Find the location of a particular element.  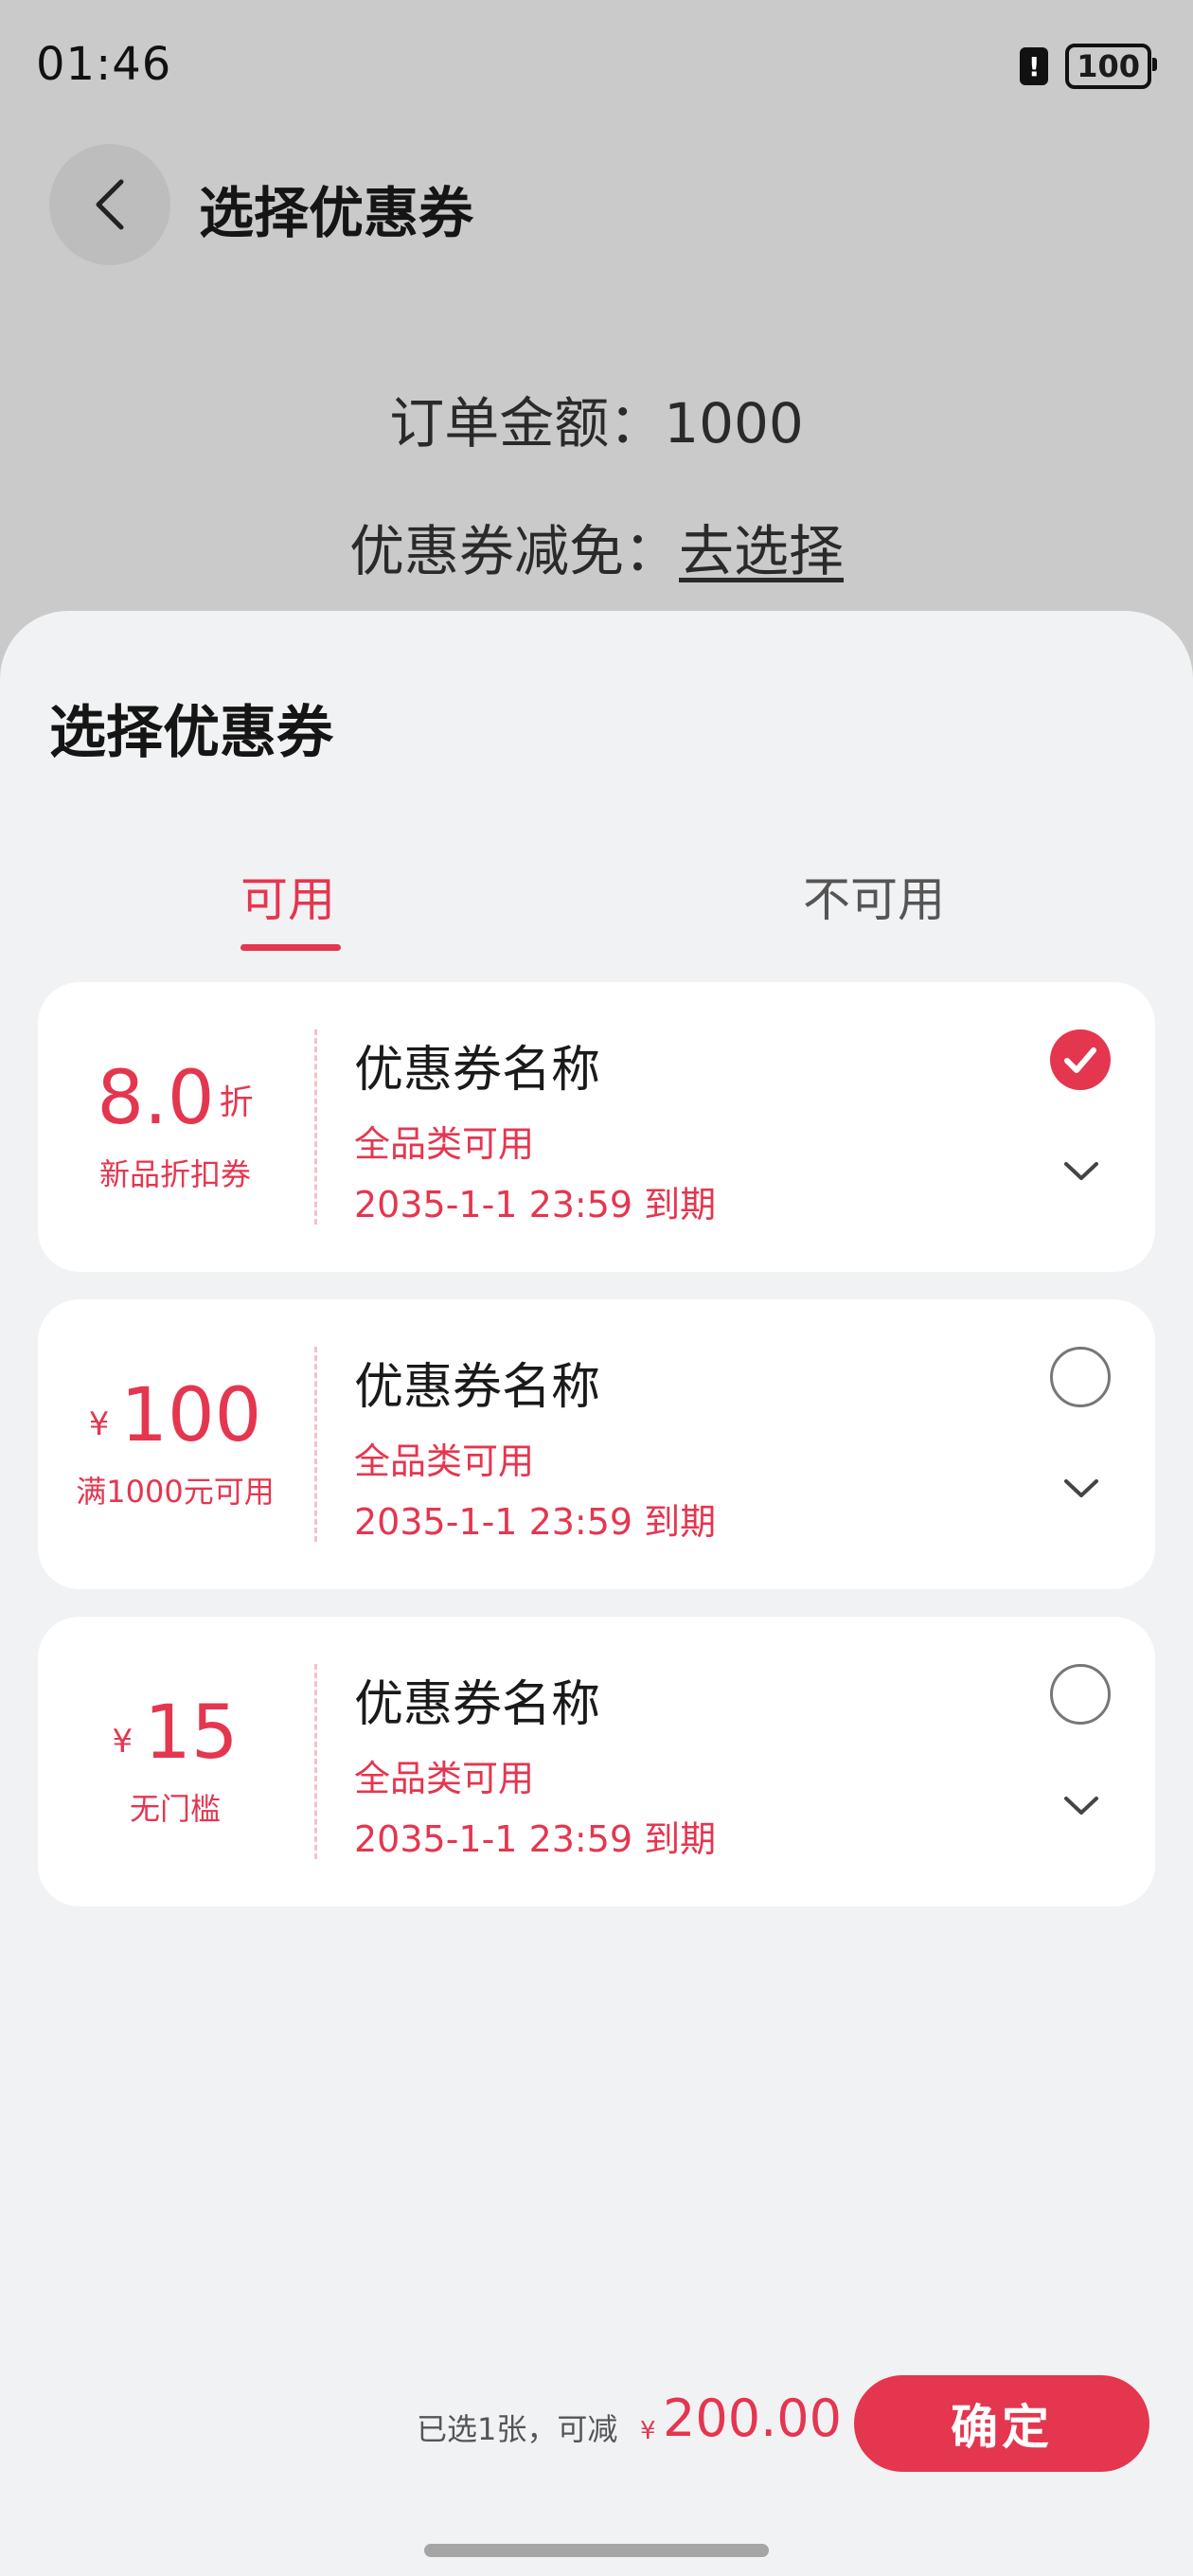

selection-summary: 已选1张，可减 is located at coordinates (517, 2429).